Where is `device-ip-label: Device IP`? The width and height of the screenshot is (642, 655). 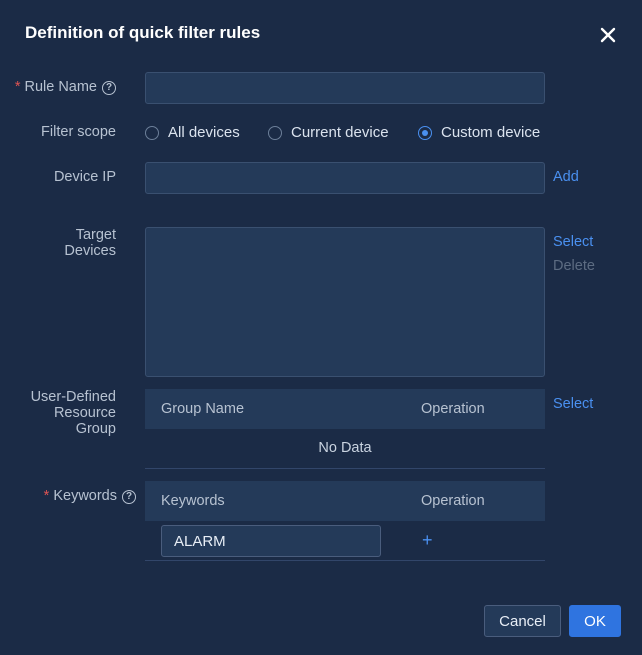 device-ip-label: Device IP is located at coordinates (84, 177).